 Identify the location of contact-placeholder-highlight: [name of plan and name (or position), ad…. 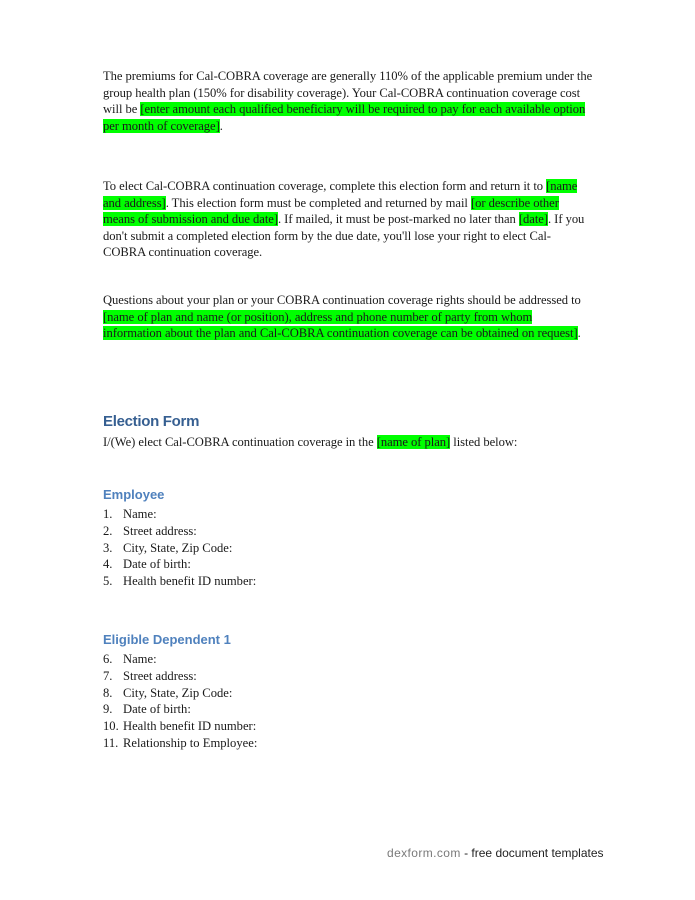
(340, 325).